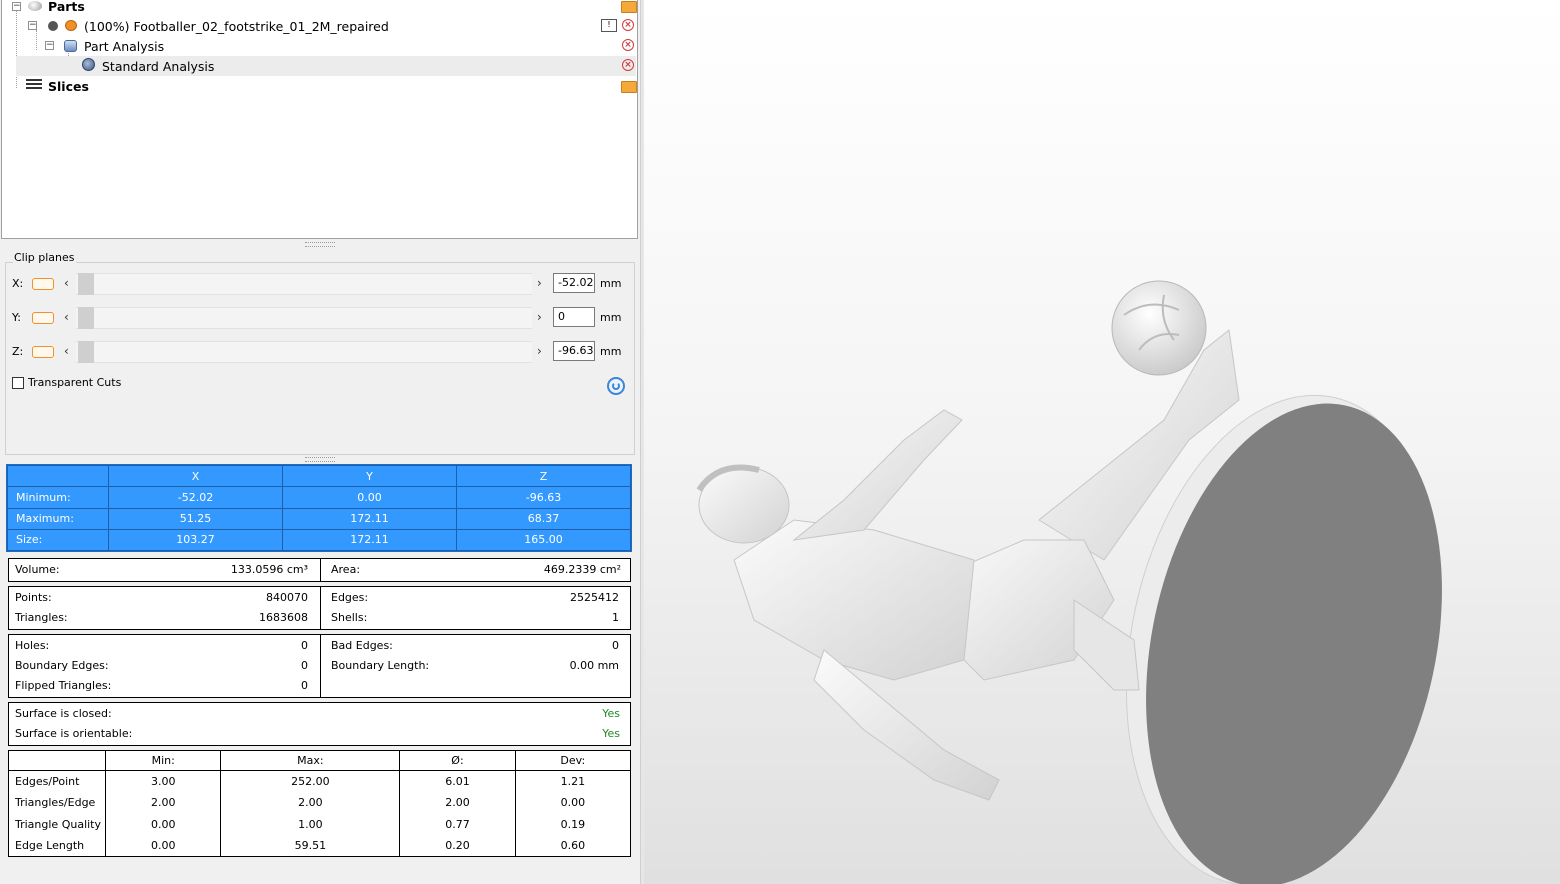 Image resolution: width=1560 pixels, height=884 pixels. Describe the element at coordinates (304, 318) in the screenshot. I see `clip-y-slider` at that location.